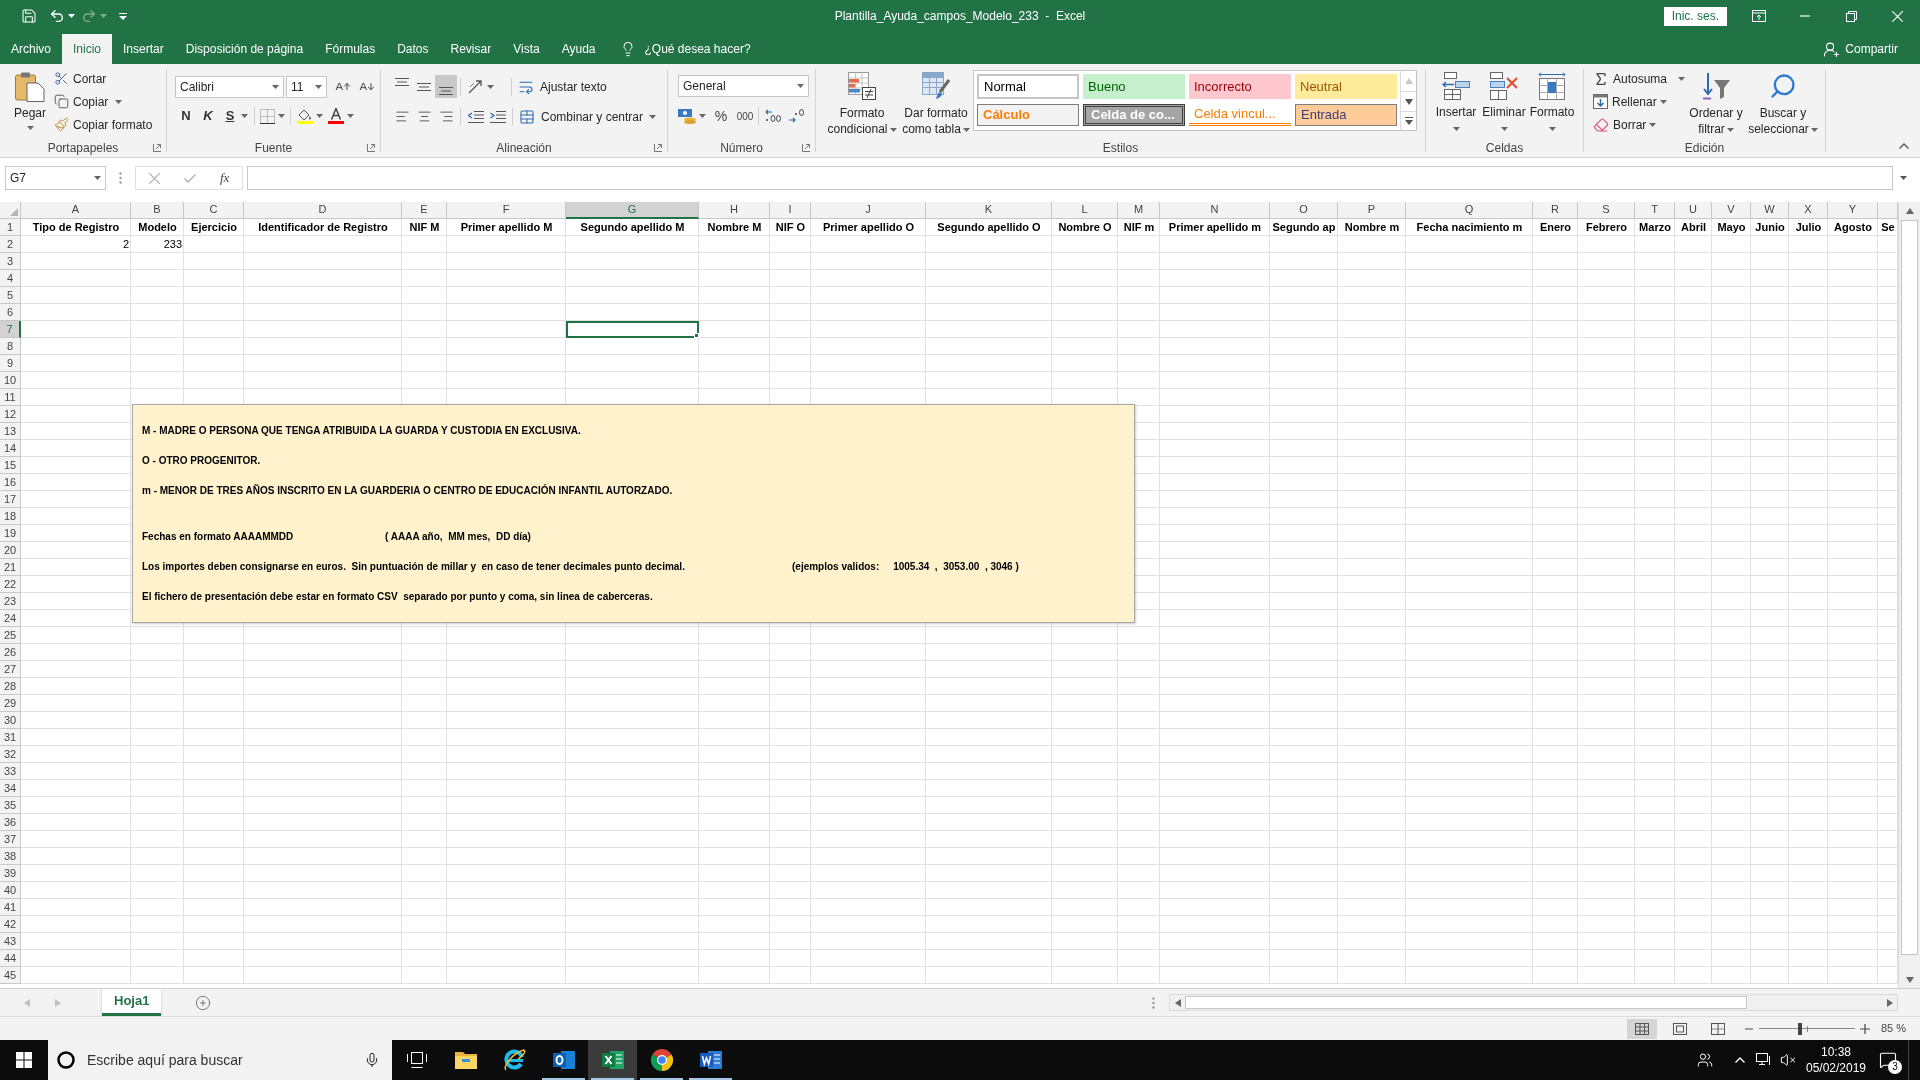 This screenshot has height=1080, width=1920. What do you see at coordinates (1469, 210) in the screenshot?
I see `column-header: Q` at bounding box center [1469, 210].